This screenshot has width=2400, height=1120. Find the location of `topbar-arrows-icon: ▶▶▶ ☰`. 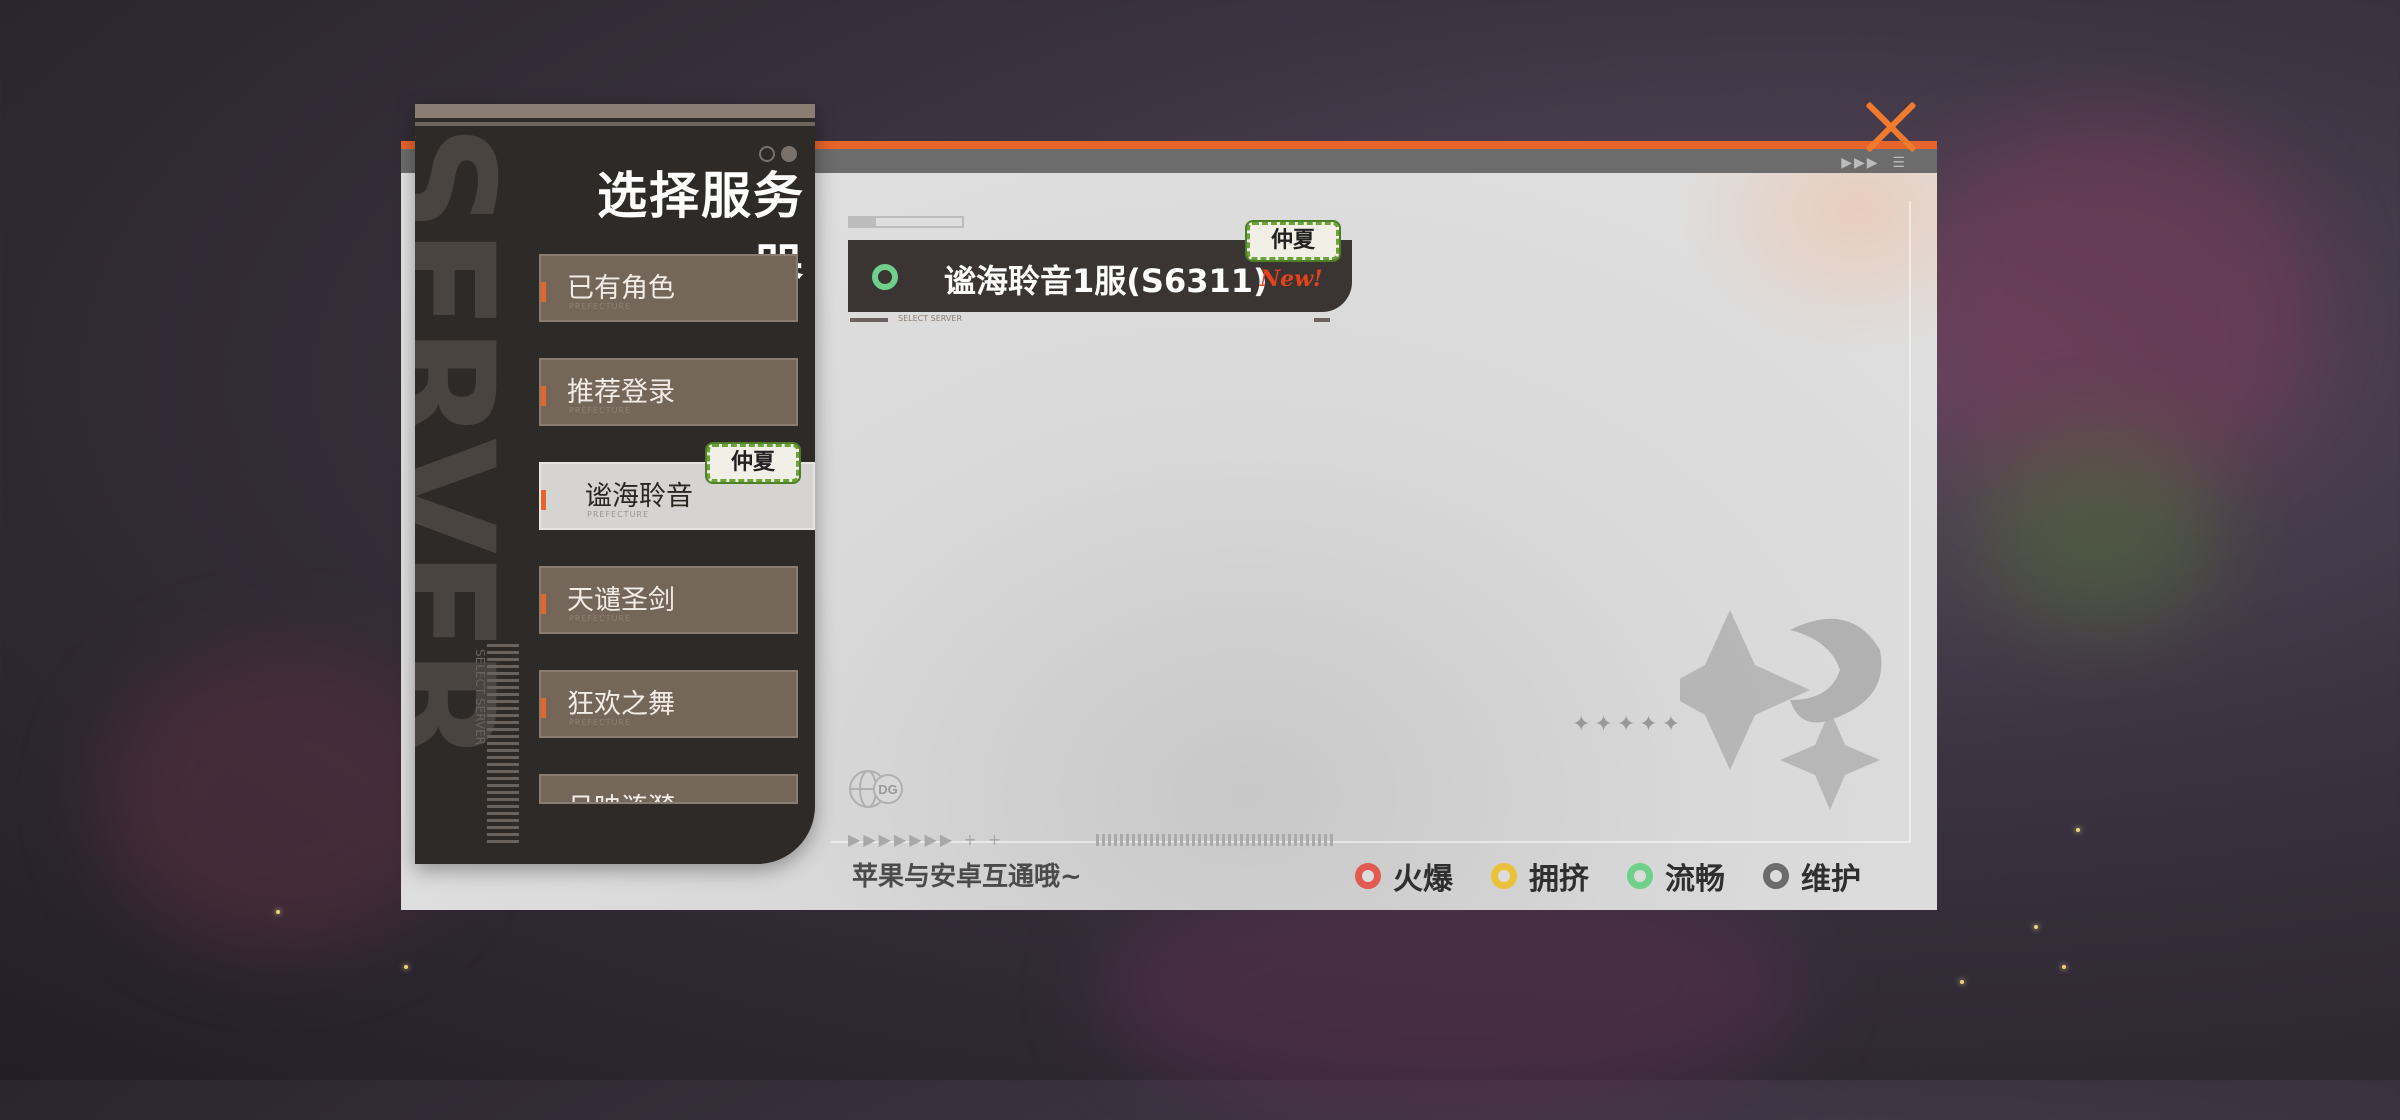

topbar-arrows-icon: ▶▶▶ ☰ is located at coordinates (1874, 163).